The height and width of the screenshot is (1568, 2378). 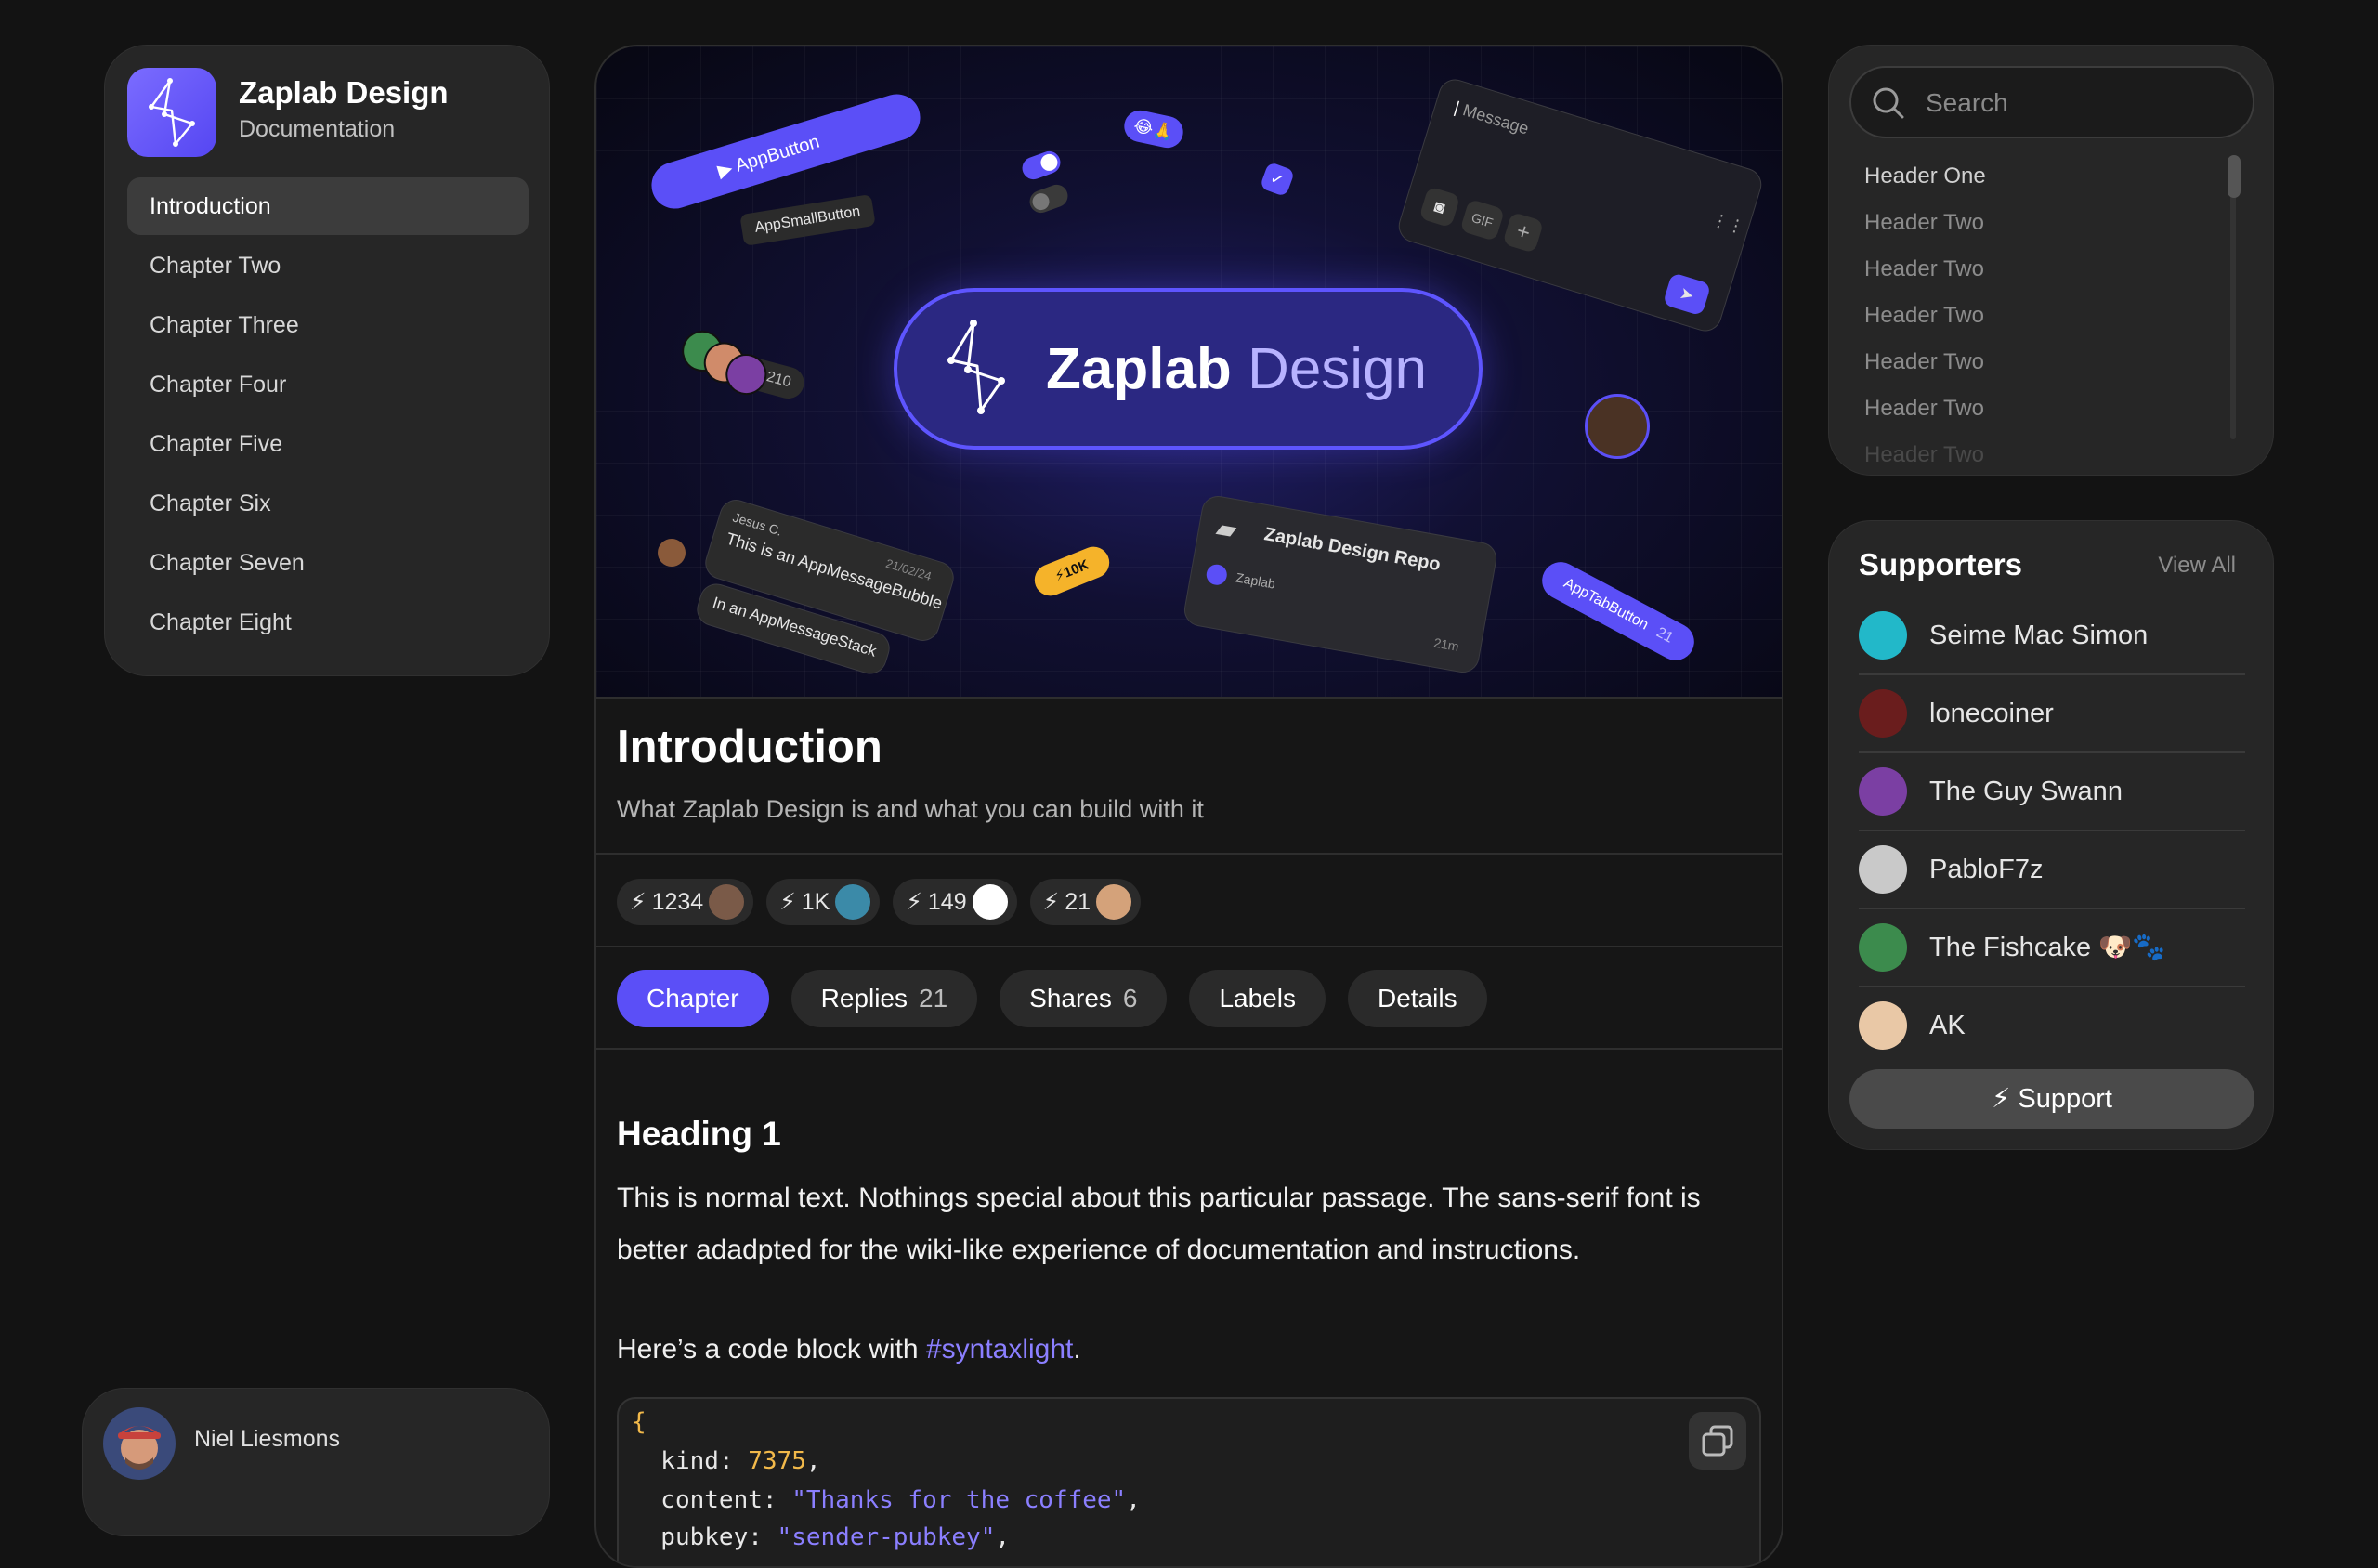 What do you see at coordinates (2052, 948) in the screenshot?
I see `supporter-row: The Fishcake 🐶🐾` at bounding box center [2052, 948].